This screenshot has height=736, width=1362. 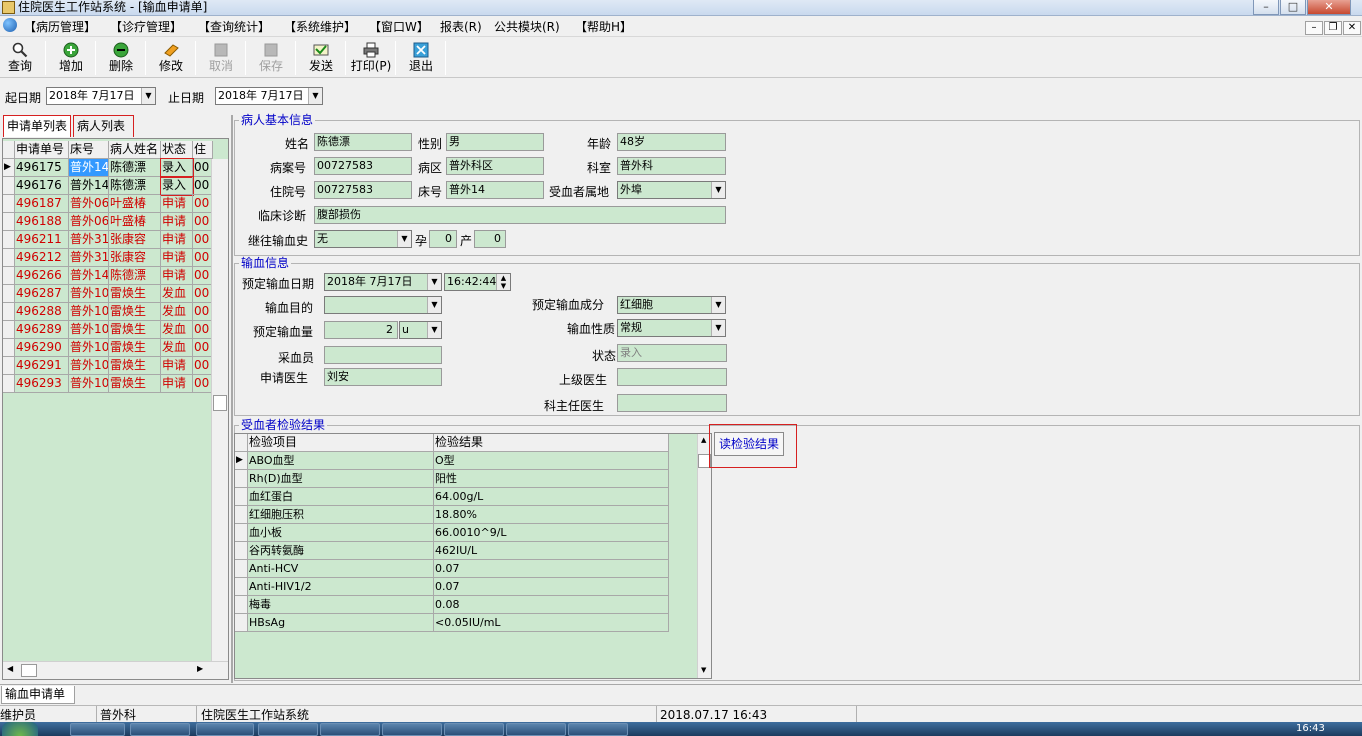 What do you see at coordinates (551, 461) in the screenshot?
I see `table-cell: O型` at bounding box center [551, 461].